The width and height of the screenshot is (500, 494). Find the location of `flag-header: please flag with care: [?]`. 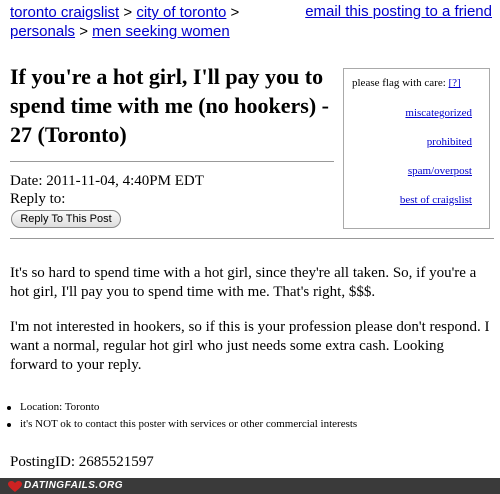

flag-header: please flag with care: [?] is located at coordinates (406, 83).